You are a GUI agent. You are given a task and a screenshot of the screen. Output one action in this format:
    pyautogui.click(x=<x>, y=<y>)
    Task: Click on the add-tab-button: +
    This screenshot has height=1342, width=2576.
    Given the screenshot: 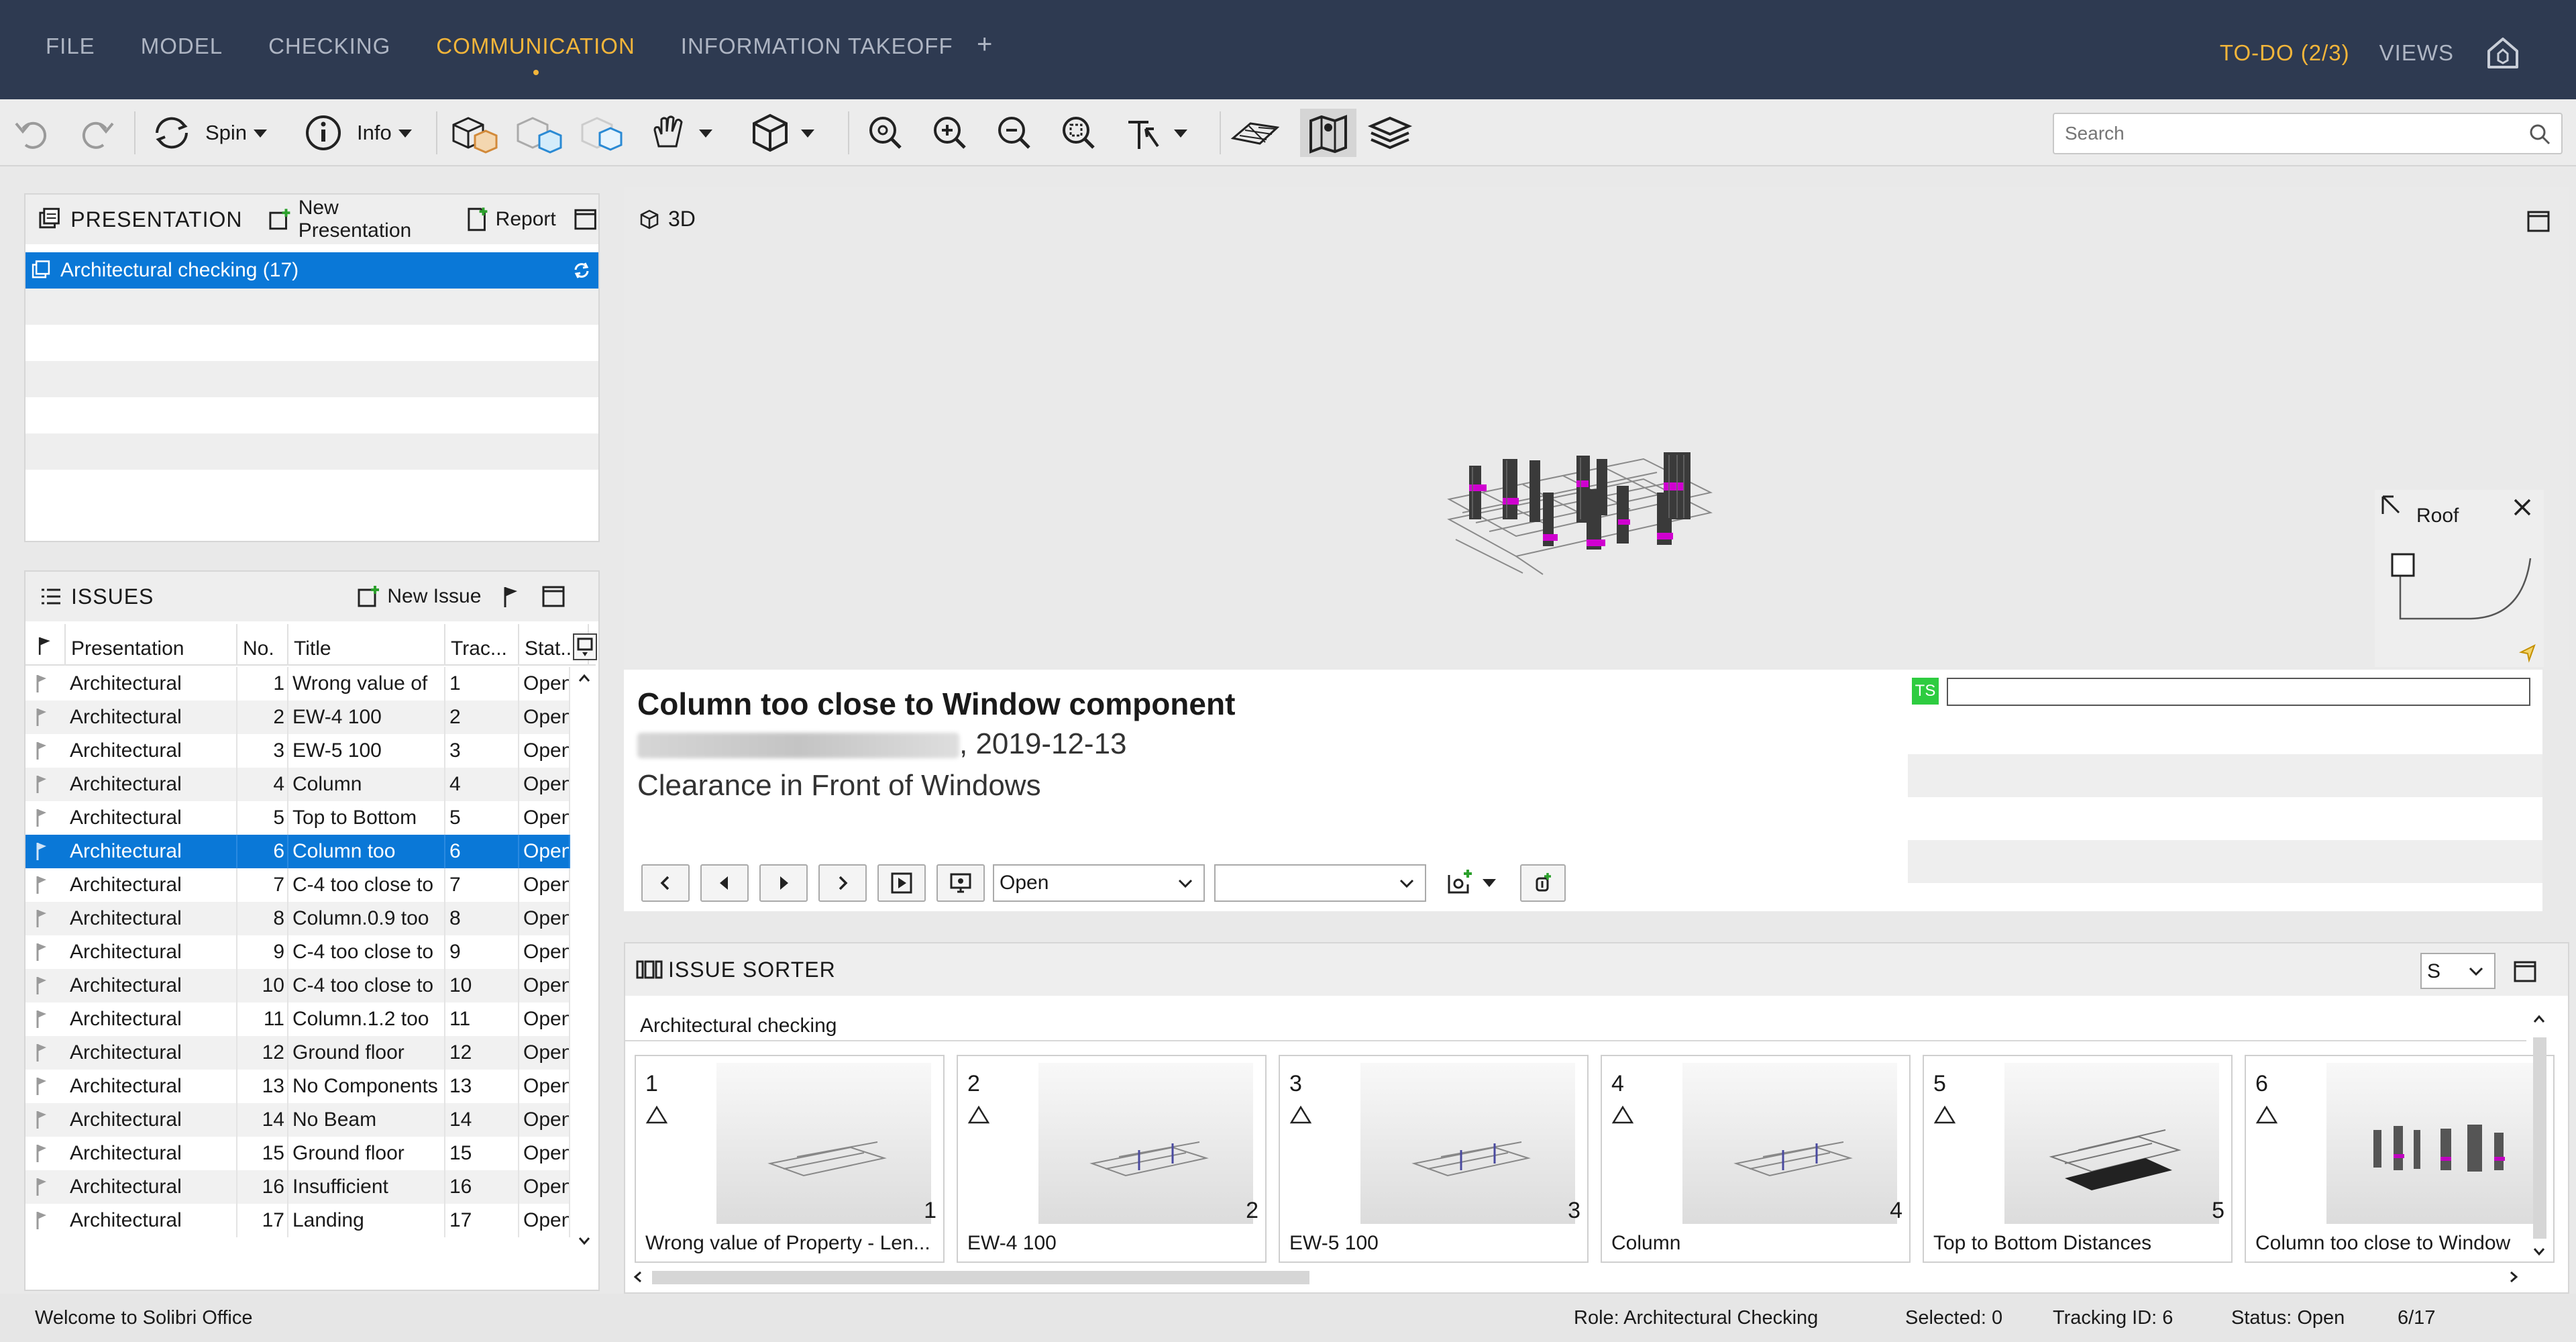 What is the action you would take?
    pyautogui.click(x=984, y=45)
    